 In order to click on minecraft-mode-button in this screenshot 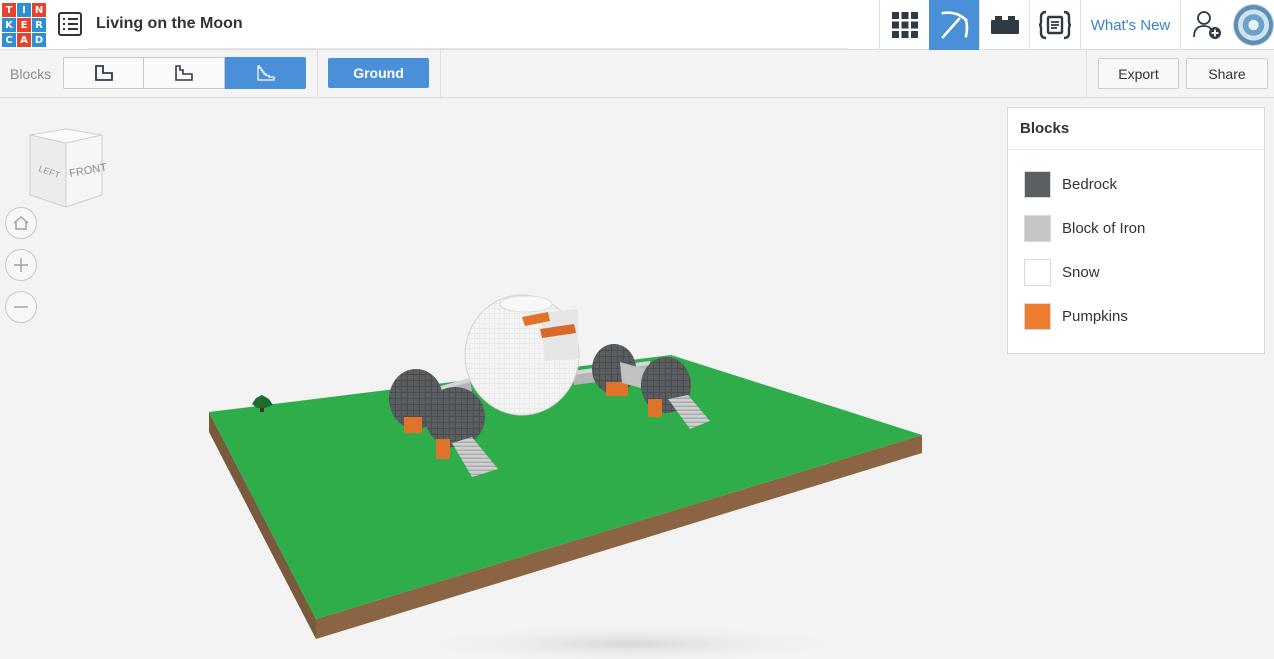, I will do `click(954, 25)`.